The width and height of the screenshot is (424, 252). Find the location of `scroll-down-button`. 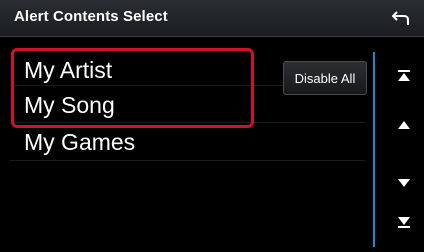

scroll-down-button is located at coordinates (404, 182).